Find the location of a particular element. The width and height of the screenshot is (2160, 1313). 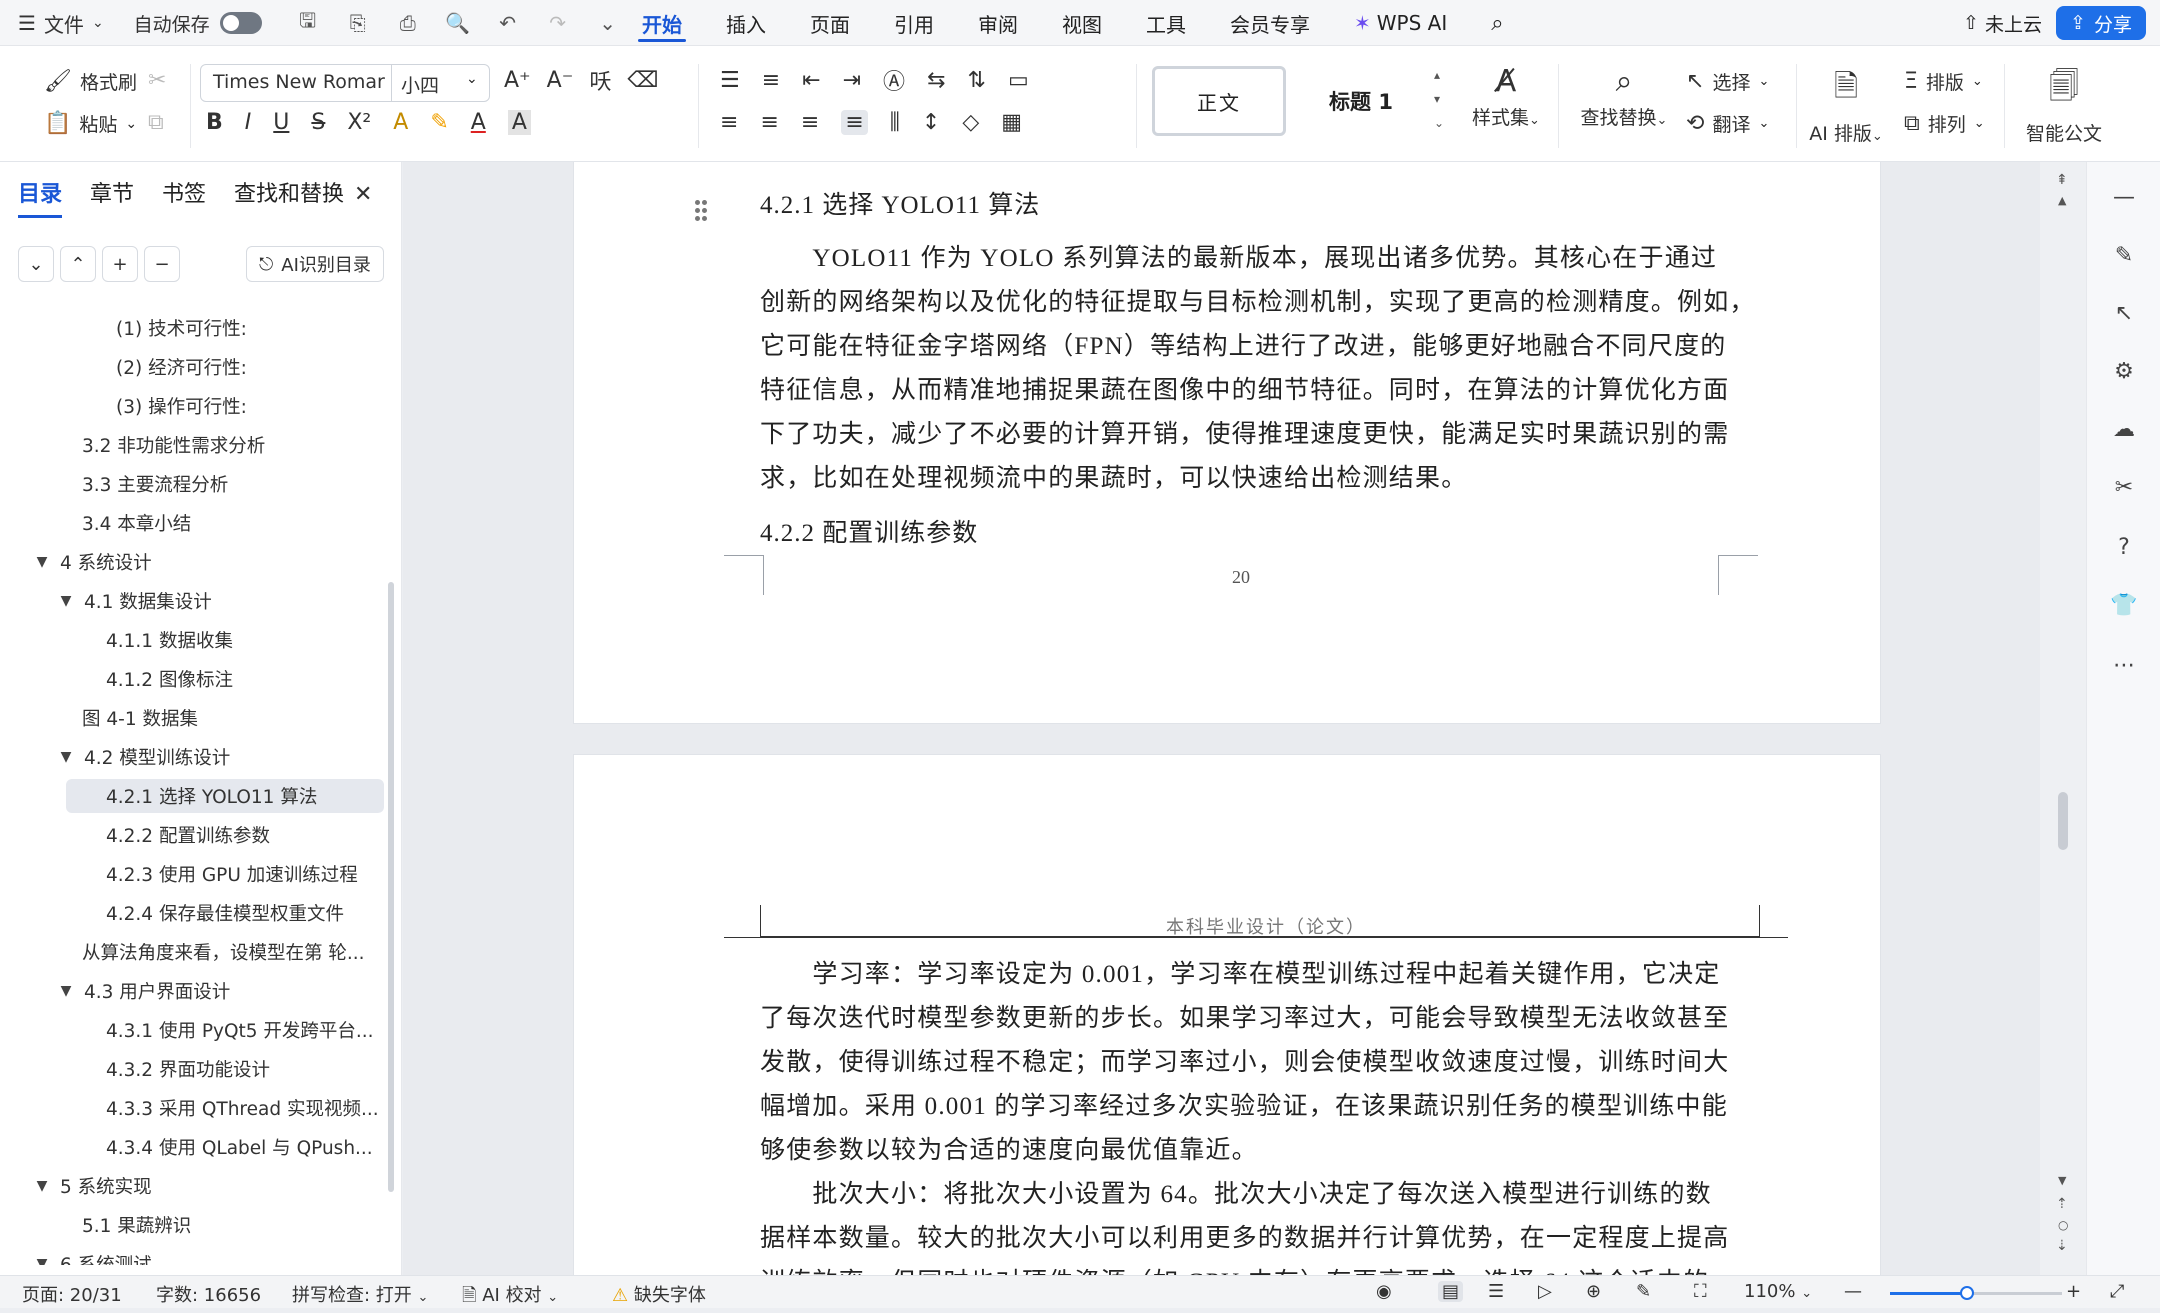

zoom-level: 110% ⌄ is located at coordinates (1778, 1291).